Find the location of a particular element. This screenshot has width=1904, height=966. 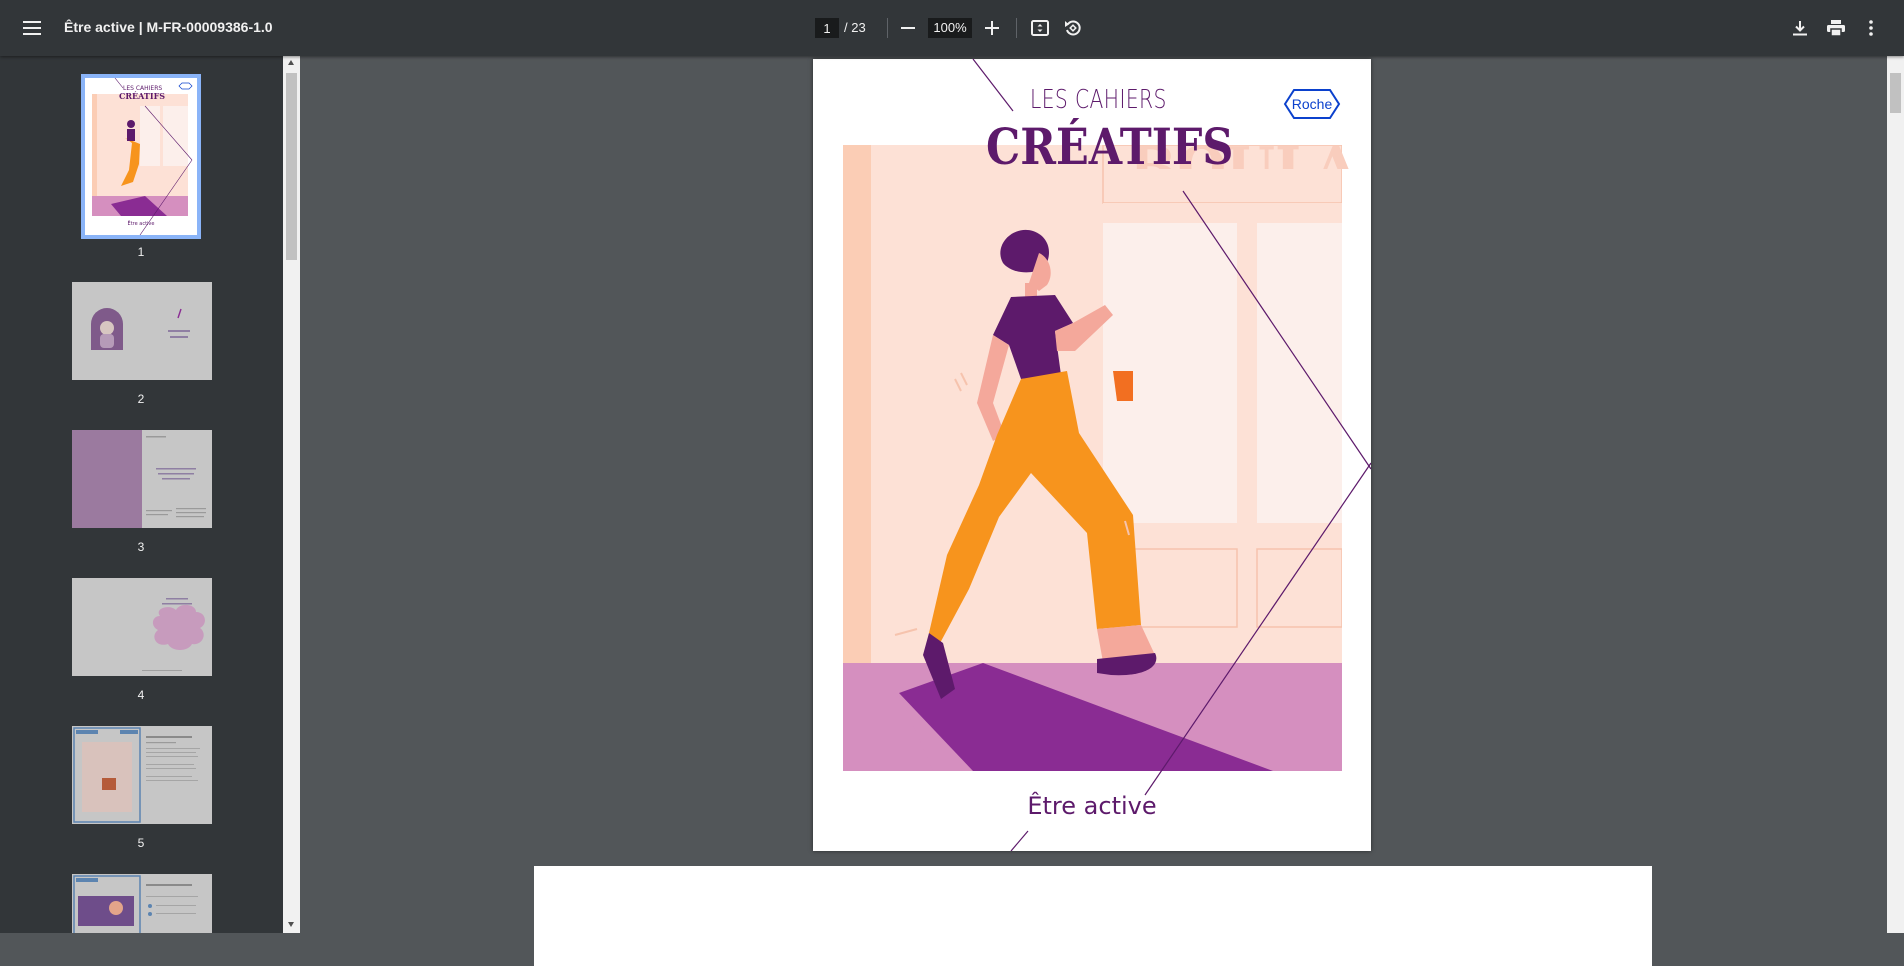

print-button is located at coordinates (1836, 28).